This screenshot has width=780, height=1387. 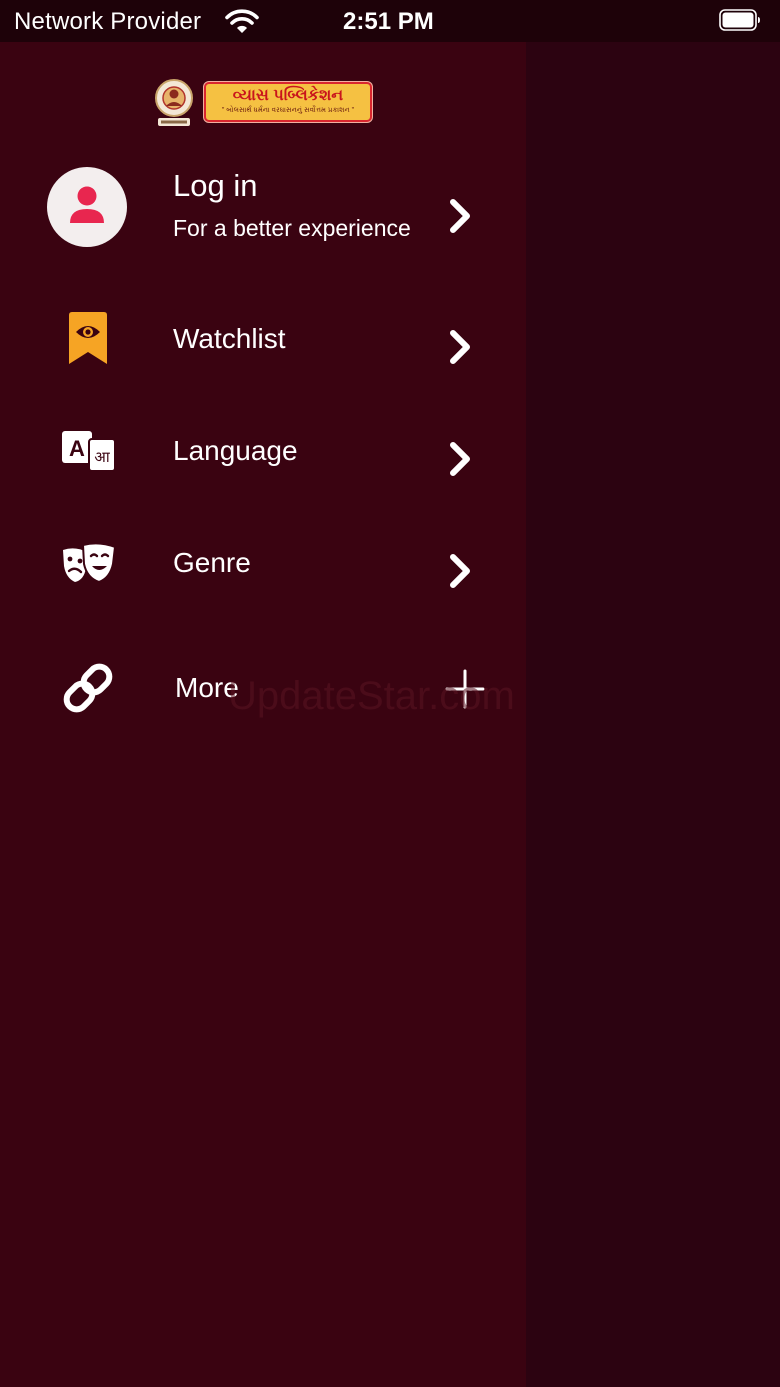 What do you see at coordinates (739, 20) in the screenshot?
I see `battery-icon` at bounding box center [739, 20].